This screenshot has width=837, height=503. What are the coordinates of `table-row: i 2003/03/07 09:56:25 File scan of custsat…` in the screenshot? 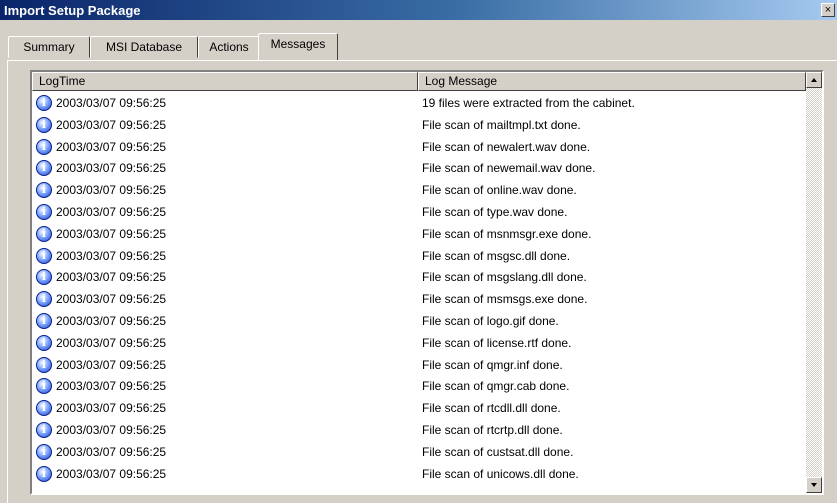 It's located at (419, 453).